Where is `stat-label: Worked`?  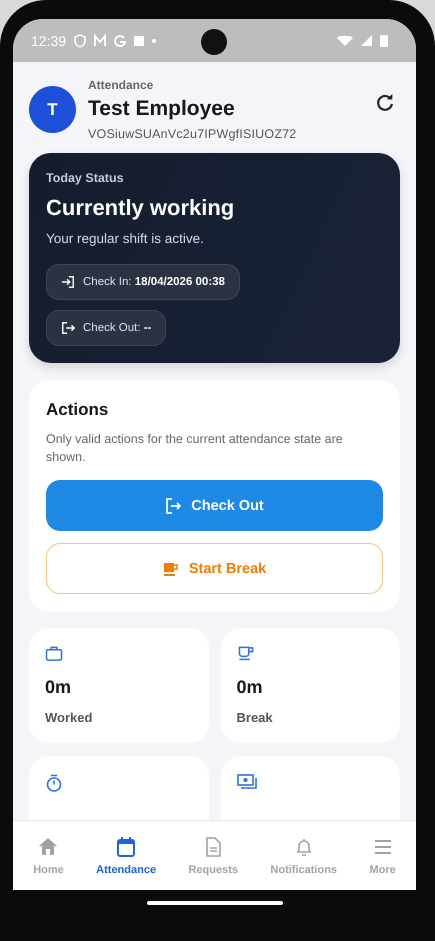 stat-label: Worked is located at coordinates (68, 717).